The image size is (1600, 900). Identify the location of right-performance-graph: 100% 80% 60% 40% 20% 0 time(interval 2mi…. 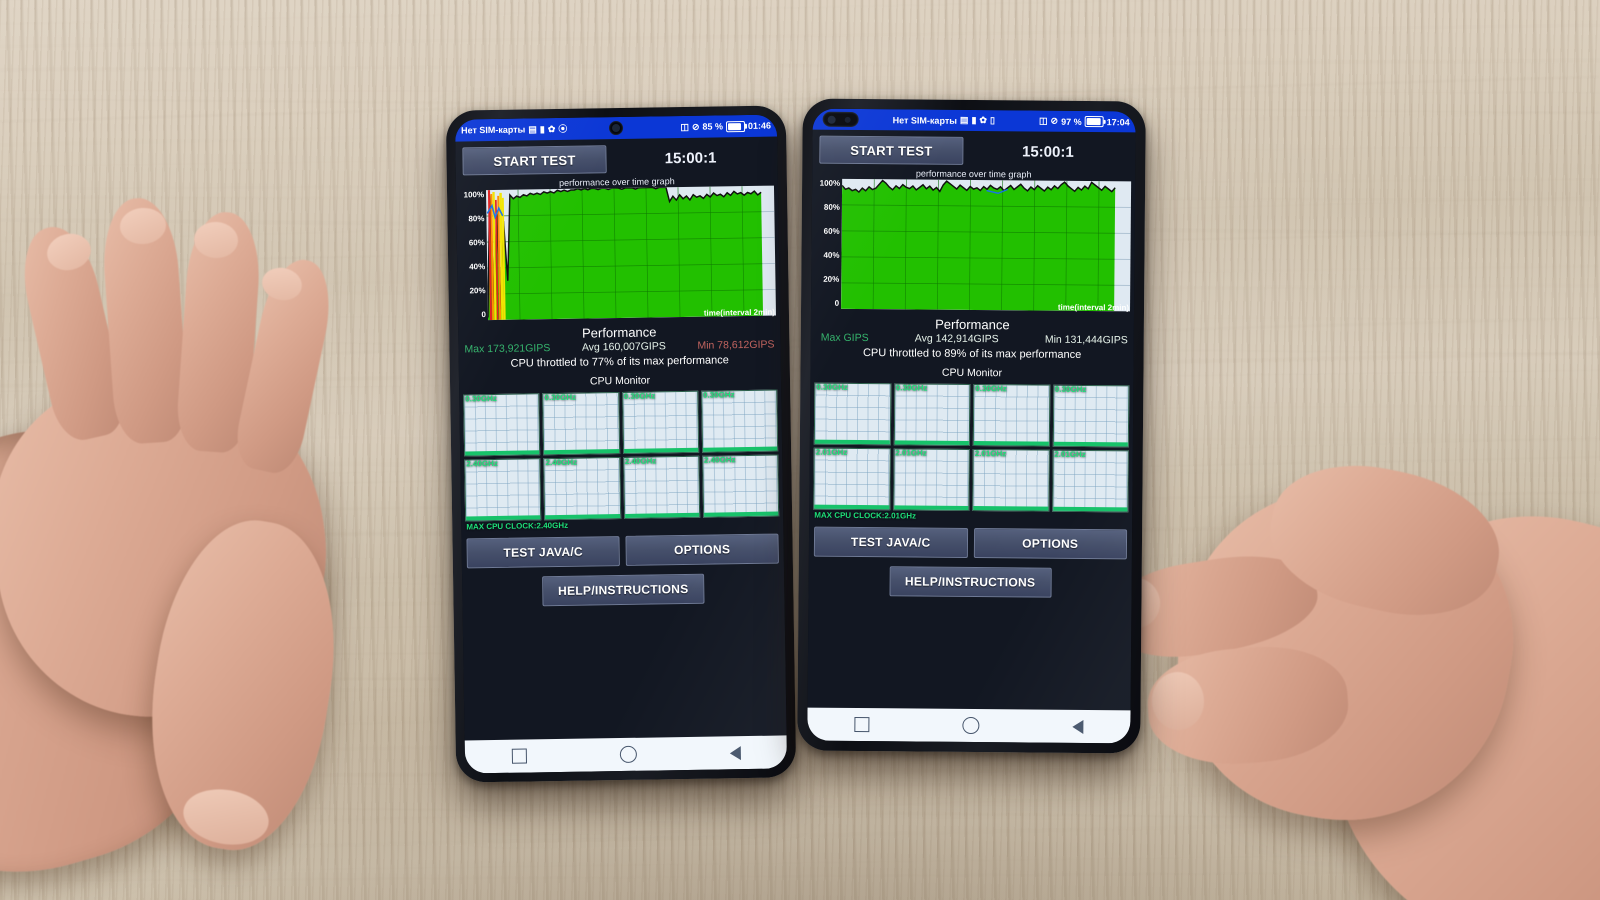
(972, 245).